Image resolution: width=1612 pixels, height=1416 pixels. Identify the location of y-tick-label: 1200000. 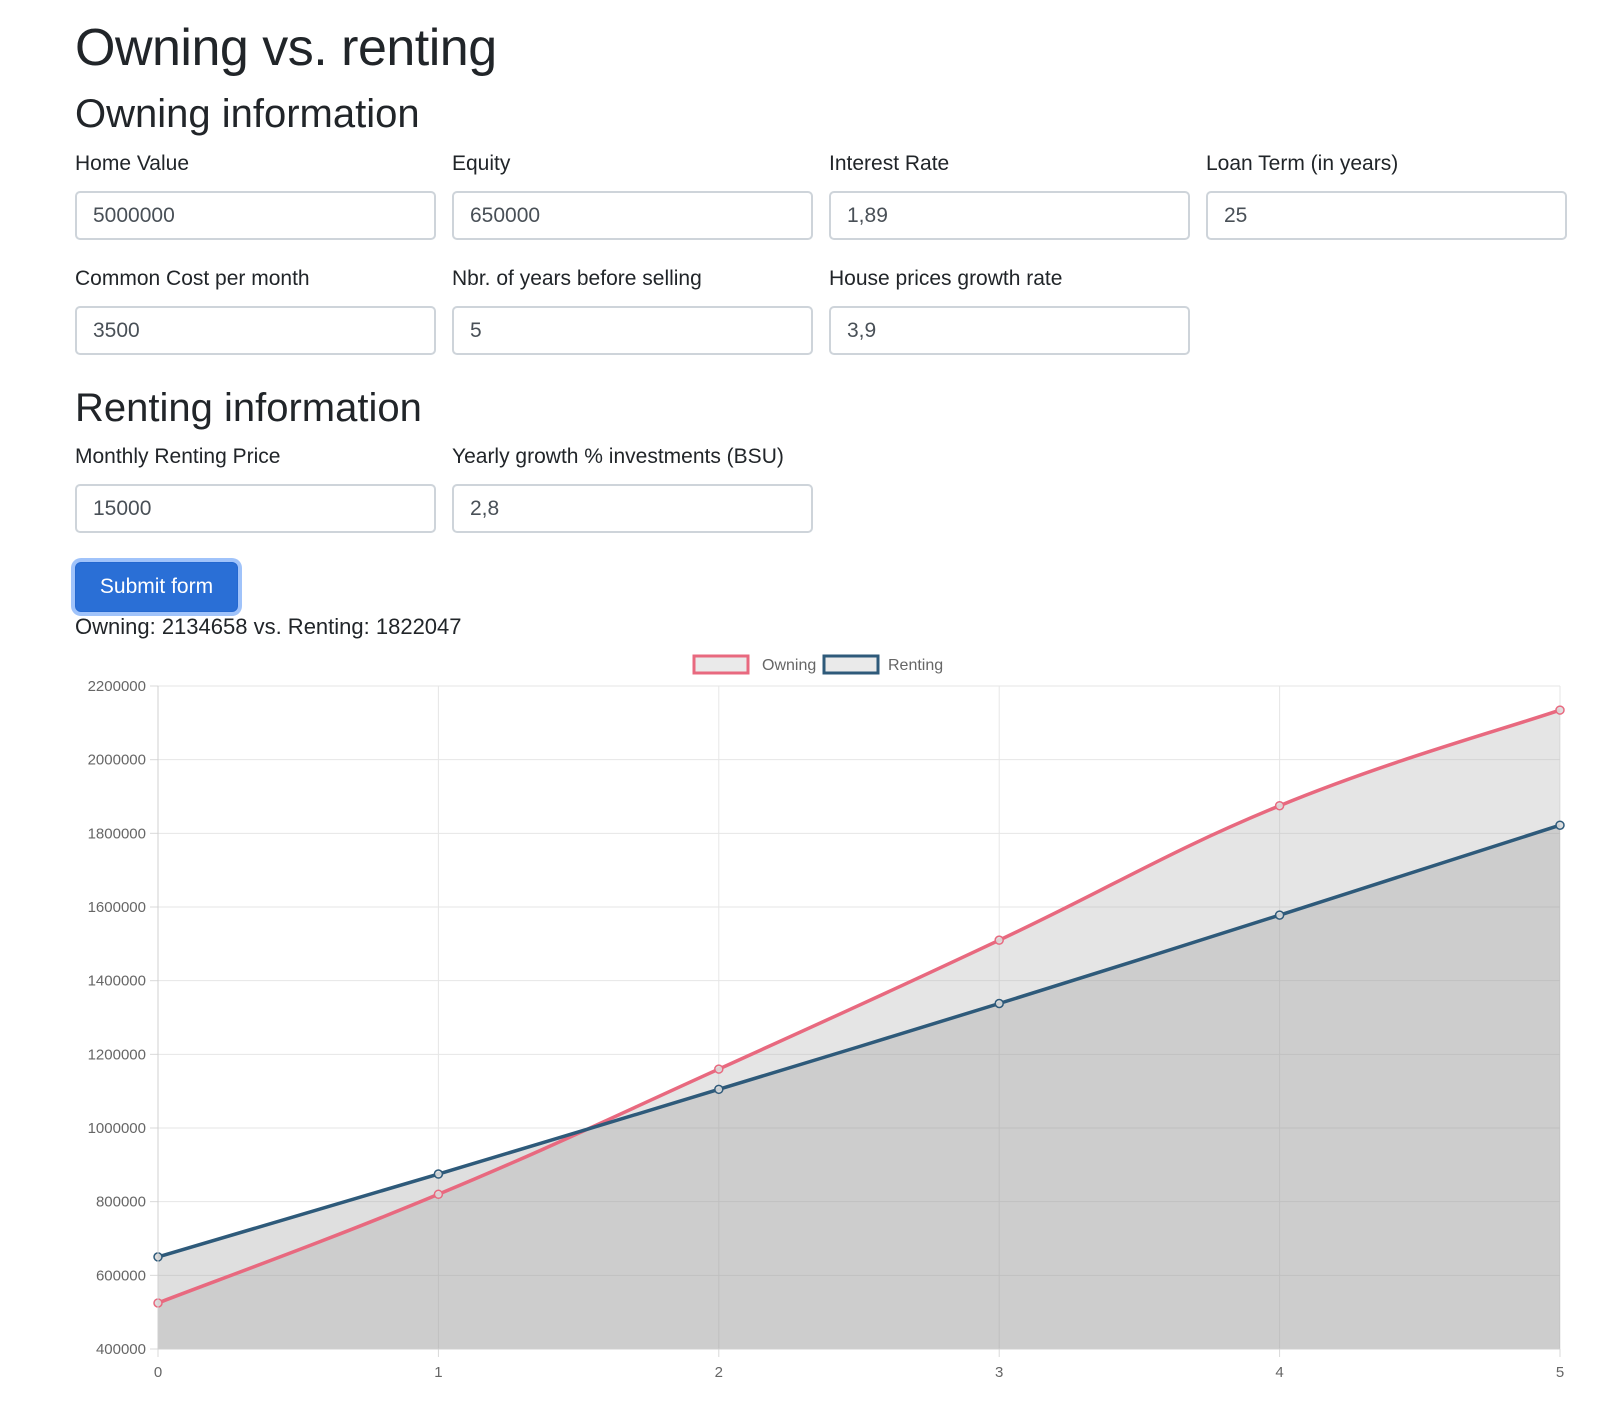
(117, 1054).